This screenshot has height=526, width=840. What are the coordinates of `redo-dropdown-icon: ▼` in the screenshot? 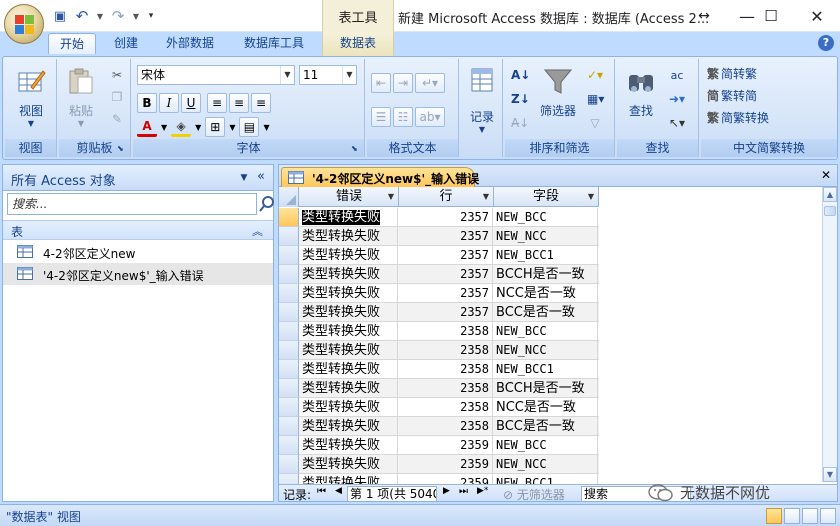 It's located at (136, 16).